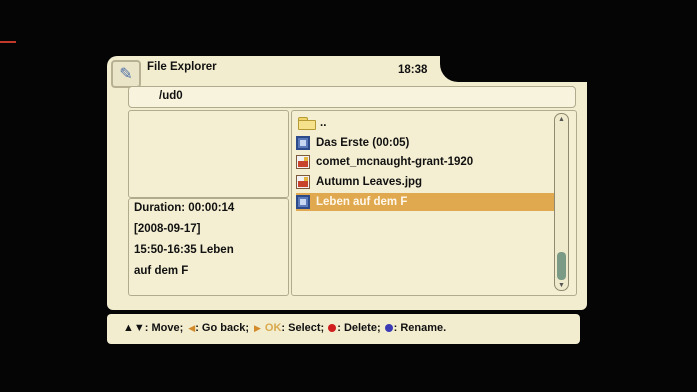  I want to click on rename-hint: : Rename., so click(420, 328).